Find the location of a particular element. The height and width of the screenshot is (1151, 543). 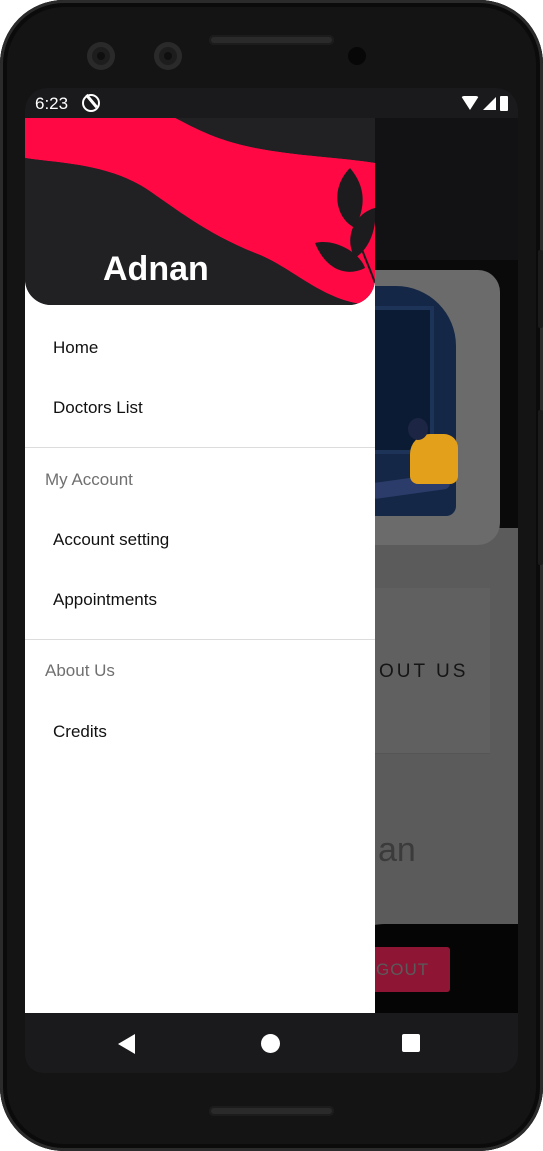

user-name: Adnan is located at coordinates (156, 269).